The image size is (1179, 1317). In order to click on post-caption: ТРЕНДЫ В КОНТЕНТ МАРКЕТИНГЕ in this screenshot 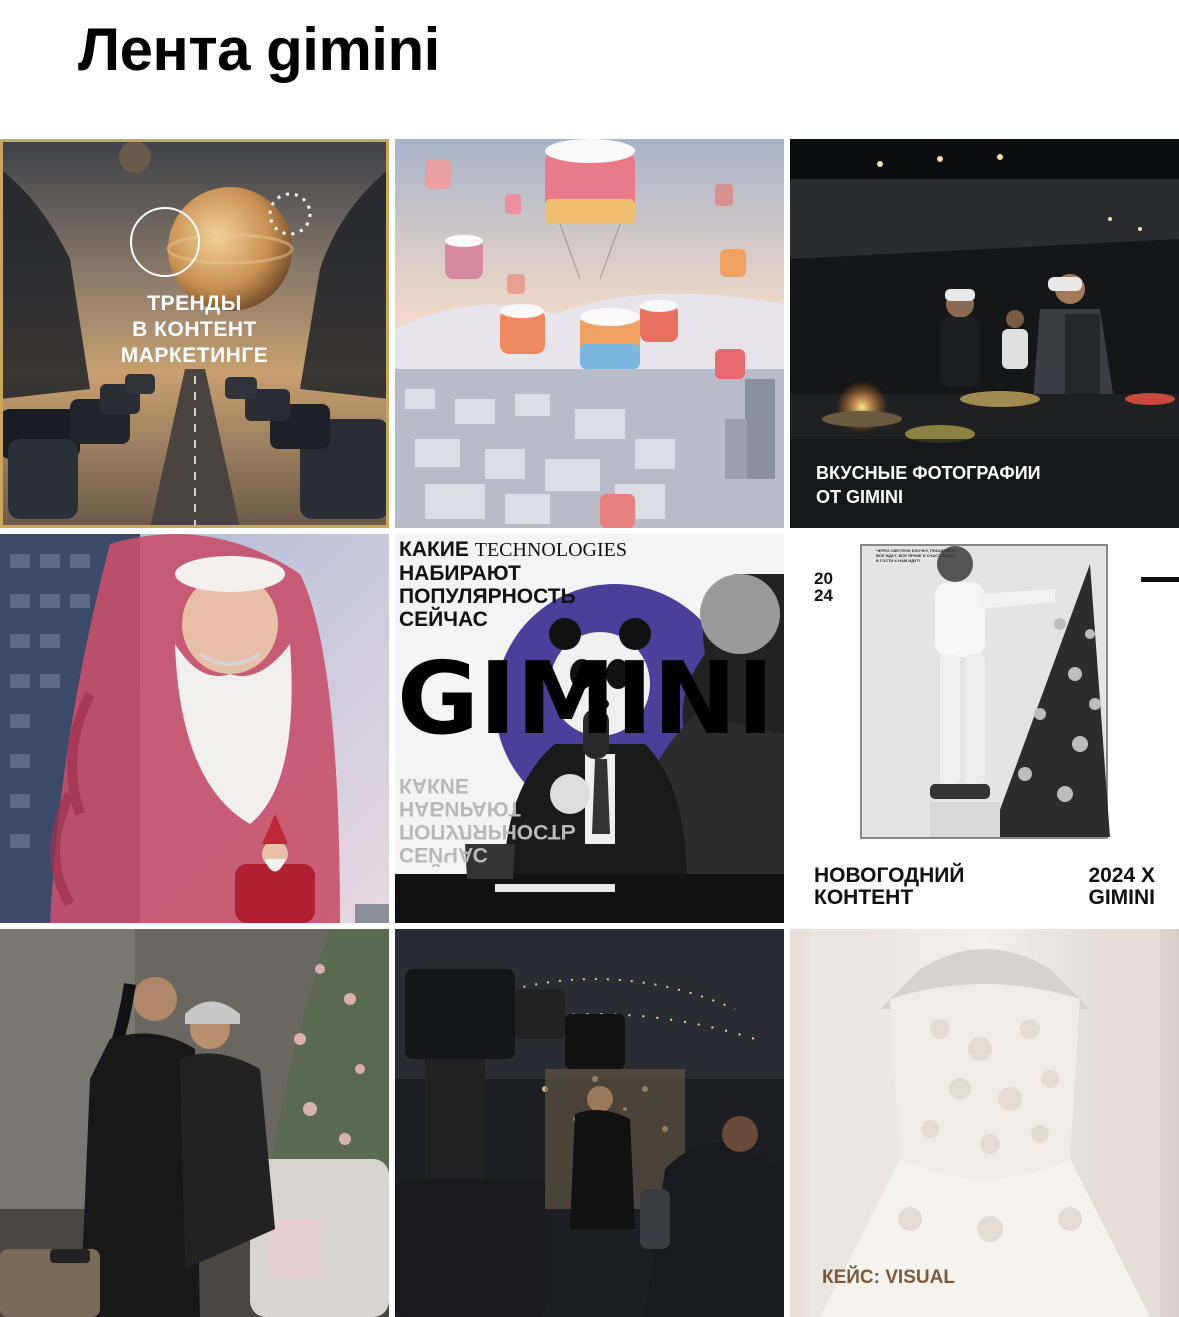, I will do `click(194, 329)`.